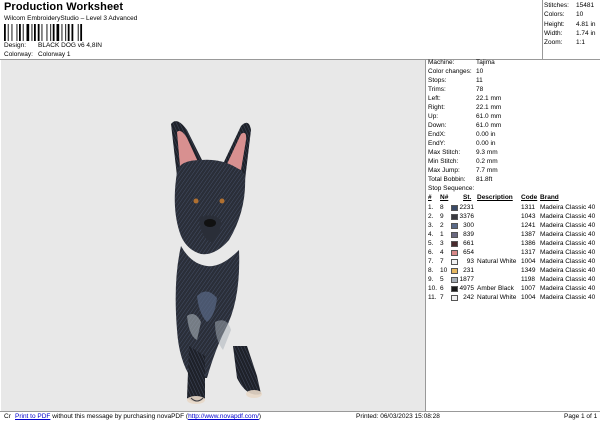 The image size is (600, 424). I want to click on machine-info-label: Color changes:, so click(450, 71).